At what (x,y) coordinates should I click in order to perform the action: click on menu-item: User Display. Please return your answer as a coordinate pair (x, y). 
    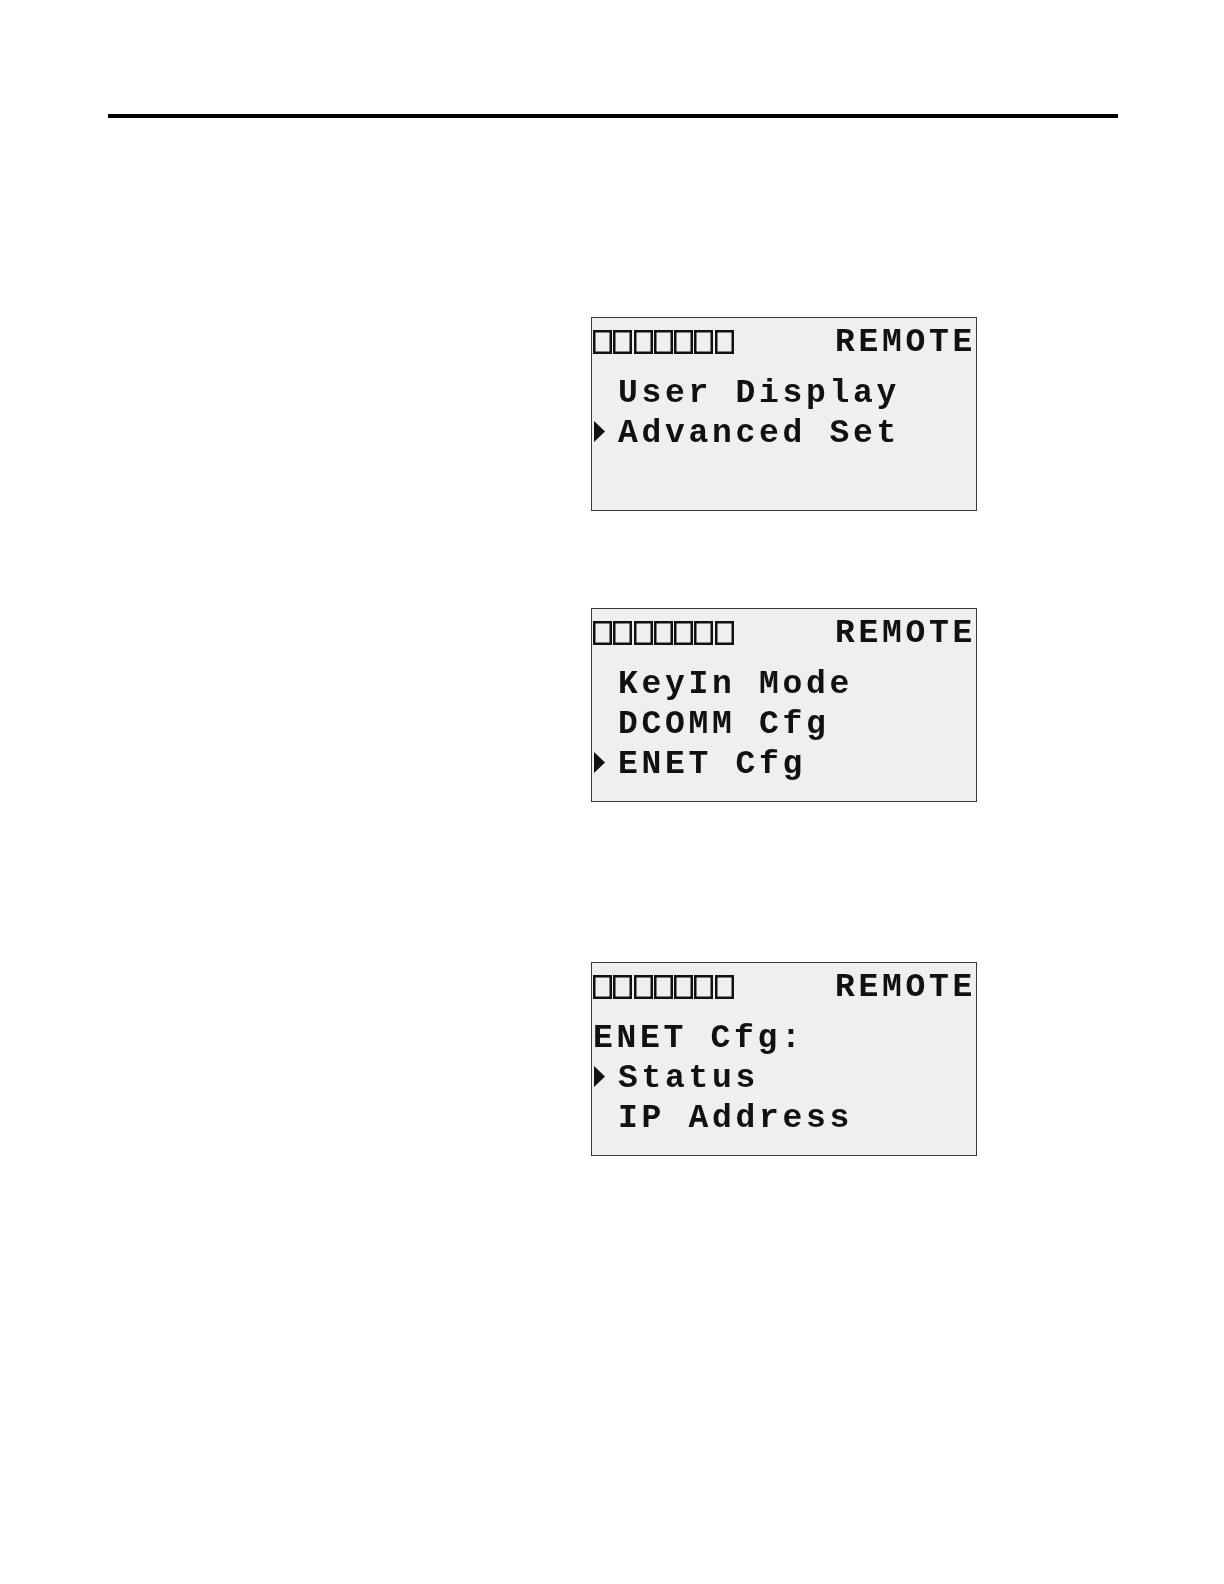
    Looking at the image, I should click on (747, 394).